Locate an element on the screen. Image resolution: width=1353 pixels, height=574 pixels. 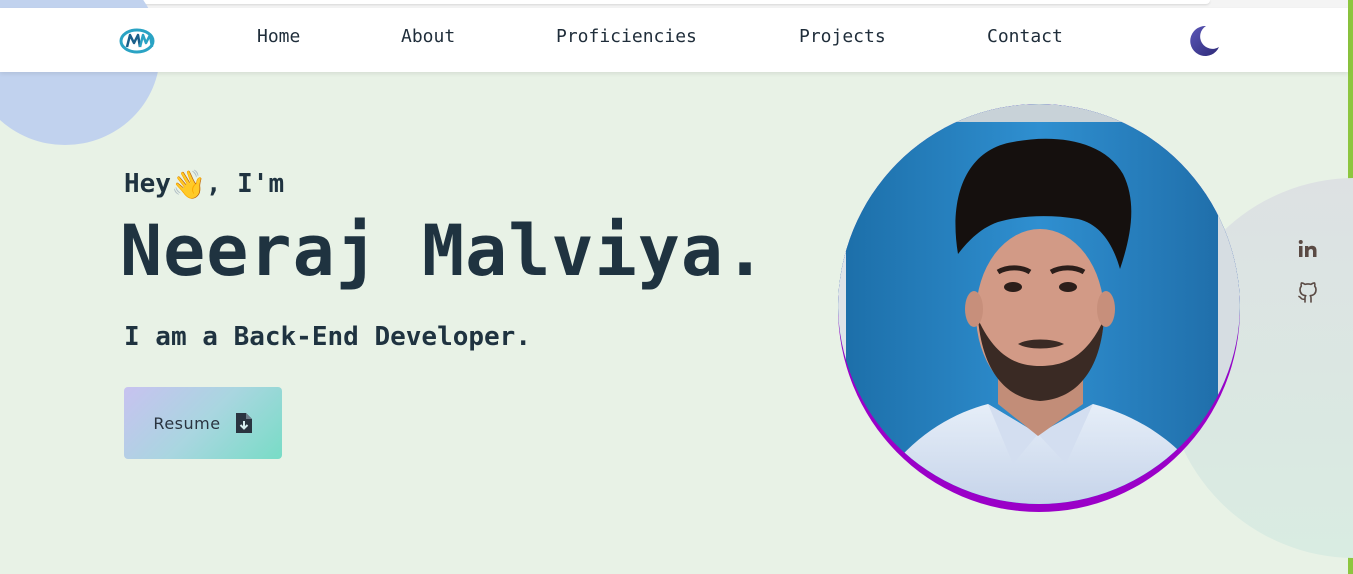
browser-top-bar is located at coordinates (655, 2).